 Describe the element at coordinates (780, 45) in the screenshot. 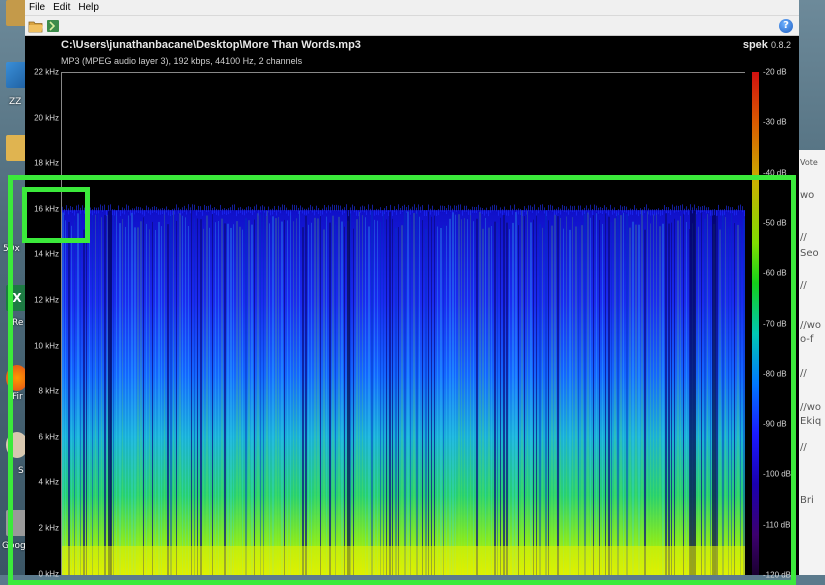

I see `app-version: 0.8.2` at that location.